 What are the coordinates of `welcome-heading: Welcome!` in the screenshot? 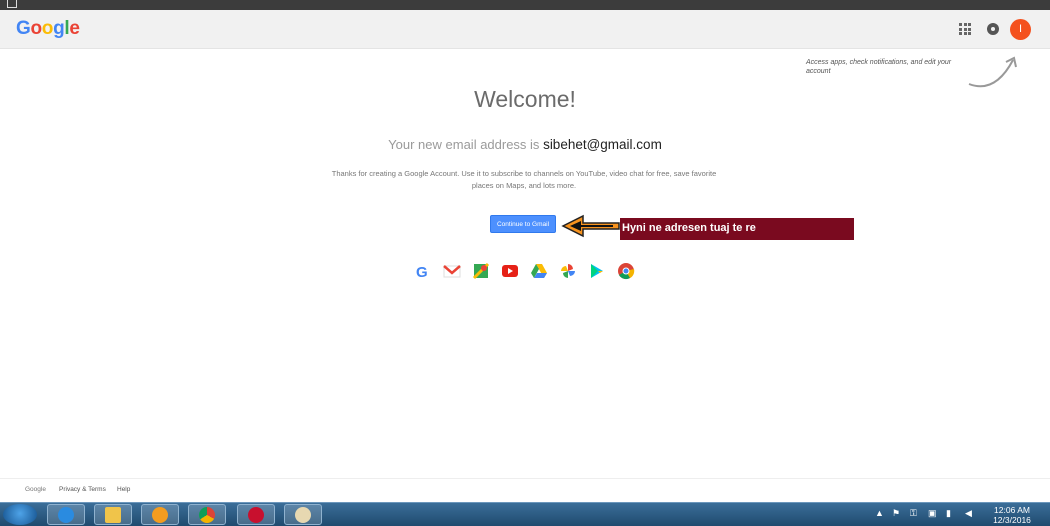 It's located at (525, 99).